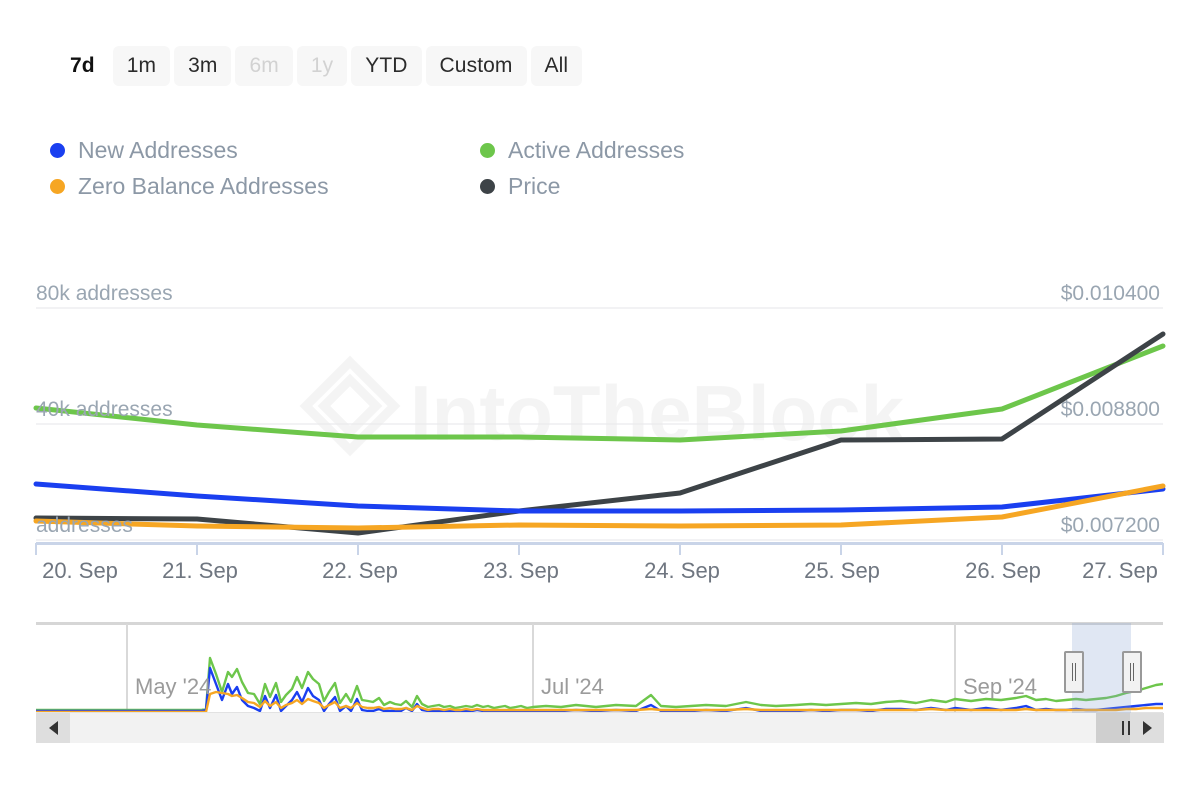 The image size is (1200, 800). I want to click on range-button-custom: Custom, so click(476, 66).